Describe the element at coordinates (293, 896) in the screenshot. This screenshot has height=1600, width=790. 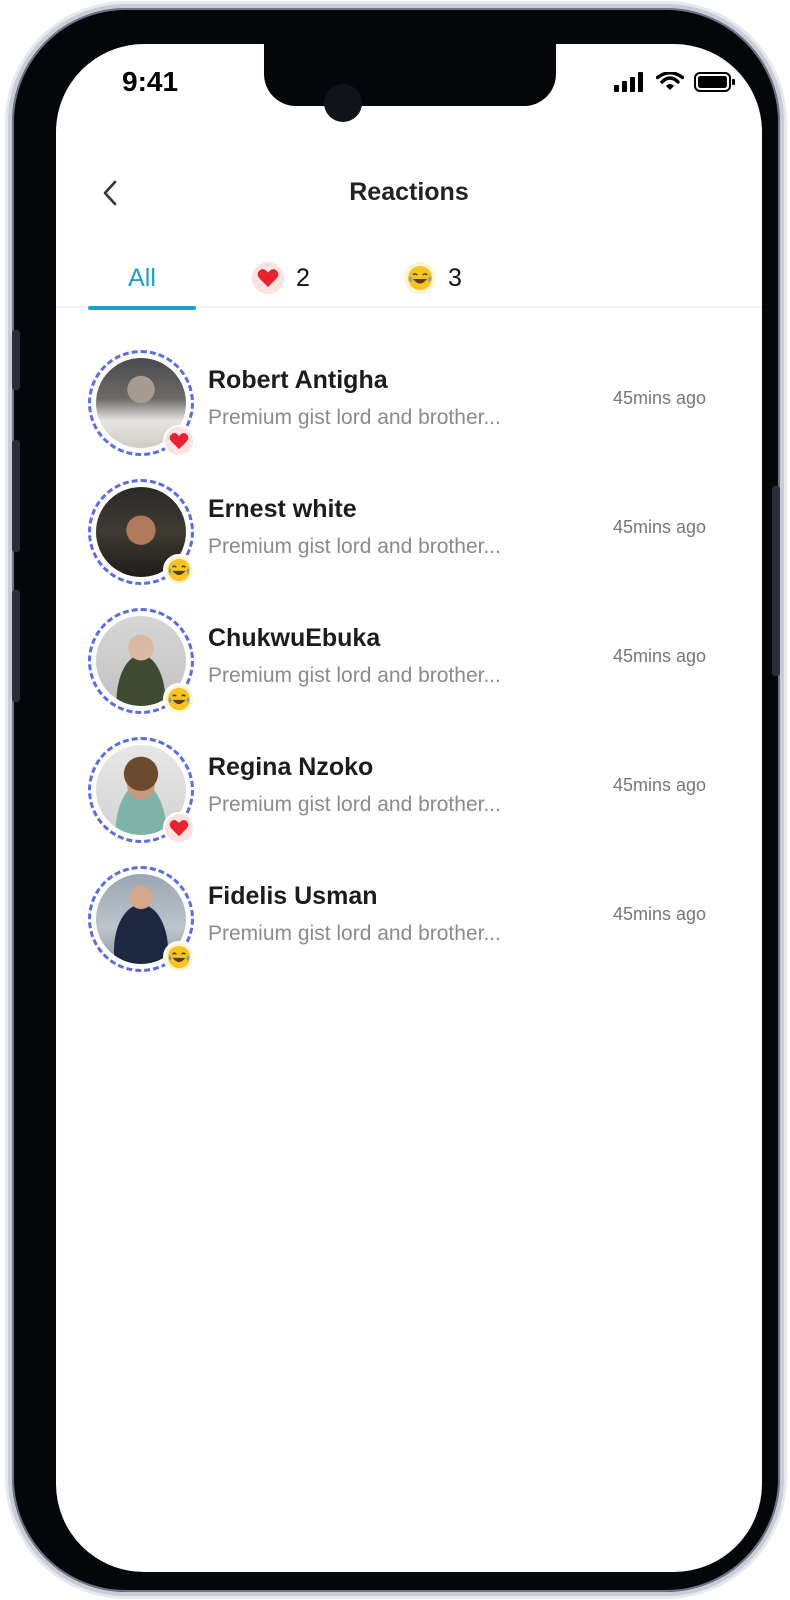
I see `user-name: Fidelis Usman` at that location.